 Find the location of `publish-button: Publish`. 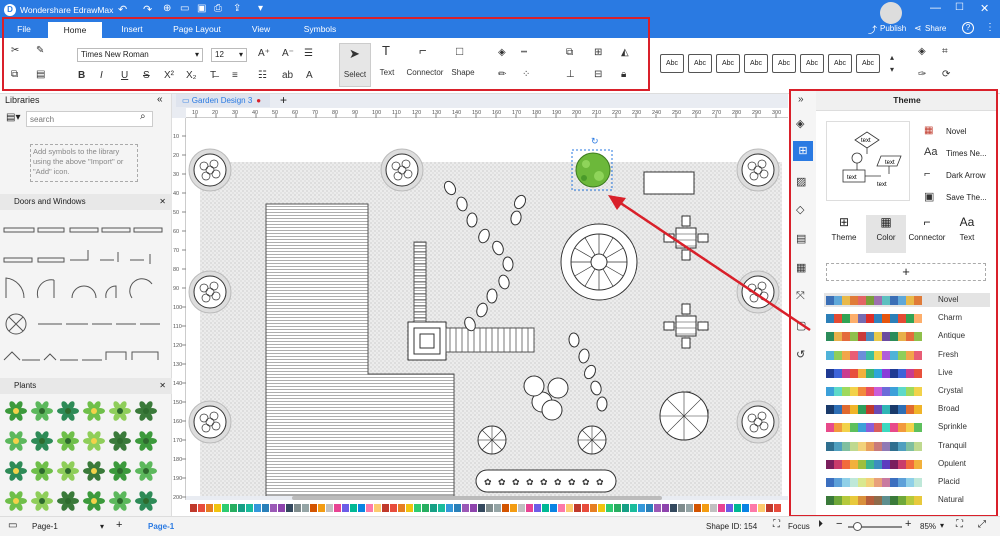

publish-button: Publish is located at coordinates (893, 28).